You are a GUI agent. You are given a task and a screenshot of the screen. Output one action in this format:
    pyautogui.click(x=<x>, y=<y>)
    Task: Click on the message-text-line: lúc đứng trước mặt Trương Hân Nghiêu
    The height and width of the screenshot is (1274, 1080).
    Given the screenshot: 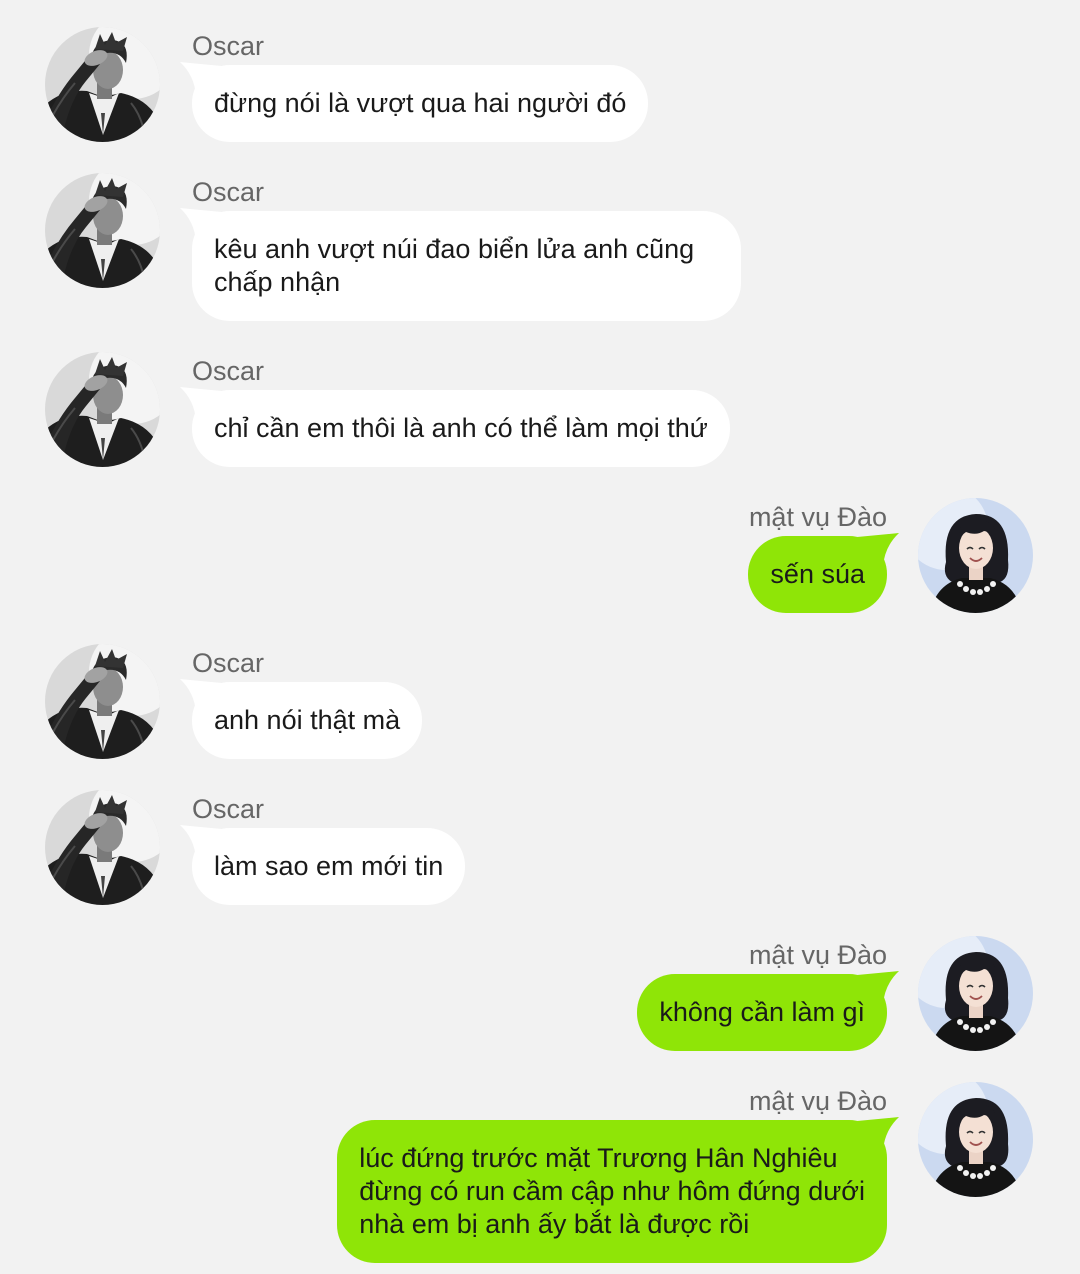 What is the action you would take?
    pyautogui.click(x=598, y=1158)
    